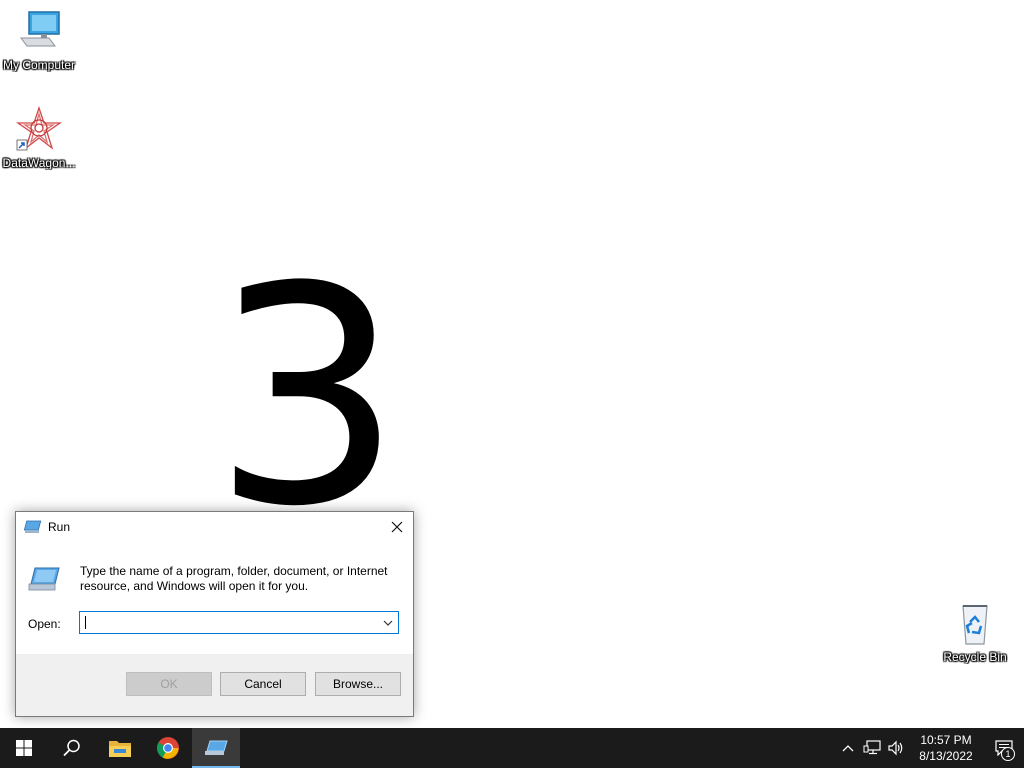  I want to click on taskbar-clock: 10:57 PM 8/13/2022, so click(946, 748).